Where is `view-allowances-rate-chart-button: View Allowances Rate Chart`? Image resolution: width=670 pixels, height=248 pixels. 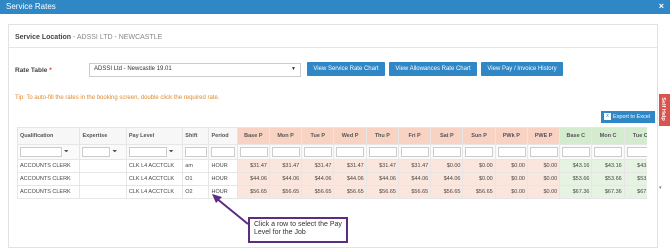 view-allowances-rate-chart-button: View Allowances Rate Chart is located at coordinates (433, 69).